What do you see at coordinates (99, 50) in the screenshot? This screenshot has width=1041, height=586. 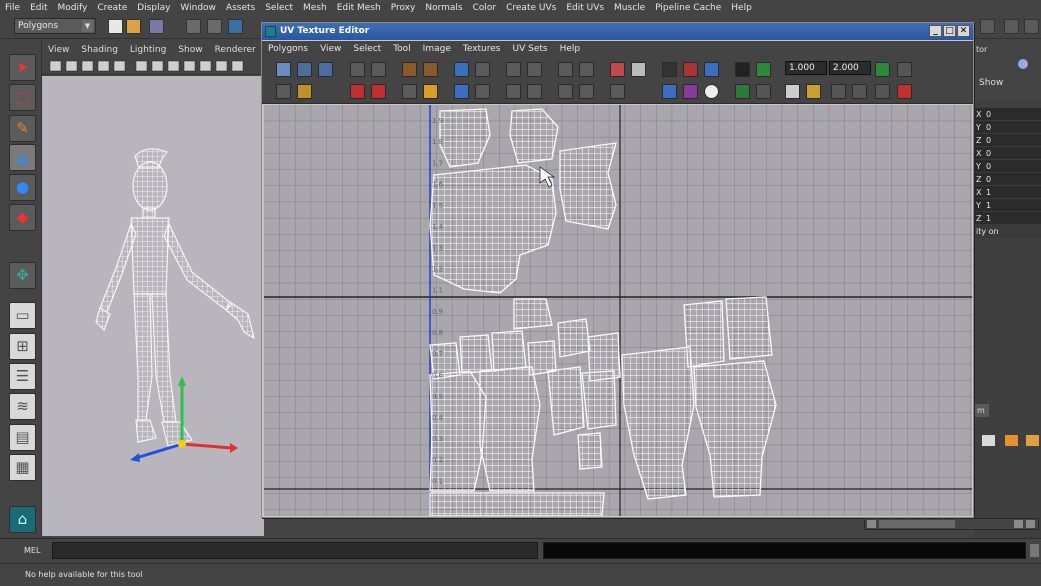 I see `viewport-menu-shading: Shading` at bounding box center [99, 50].